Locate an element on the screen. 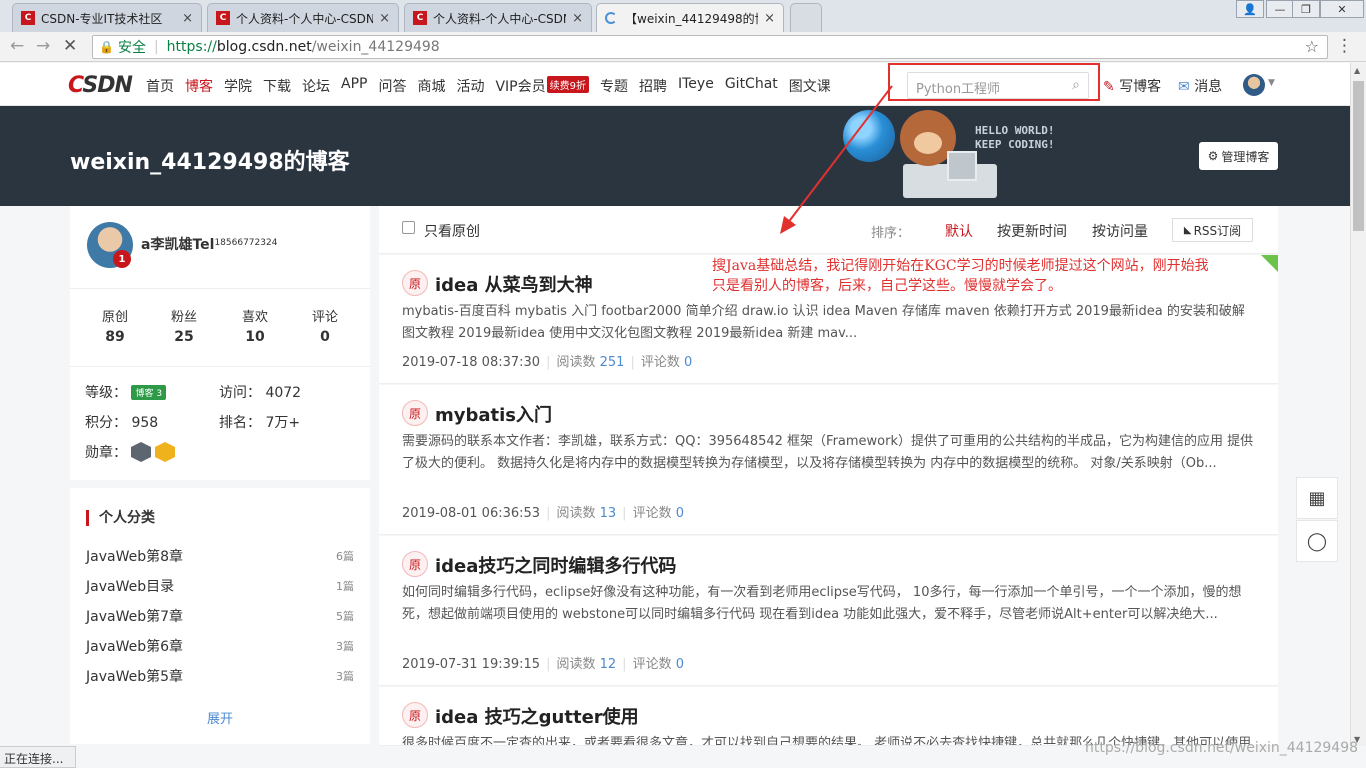 The image size is (1366, 768). customer-service-icon: ◯ is located at coordinates (1317, 541).